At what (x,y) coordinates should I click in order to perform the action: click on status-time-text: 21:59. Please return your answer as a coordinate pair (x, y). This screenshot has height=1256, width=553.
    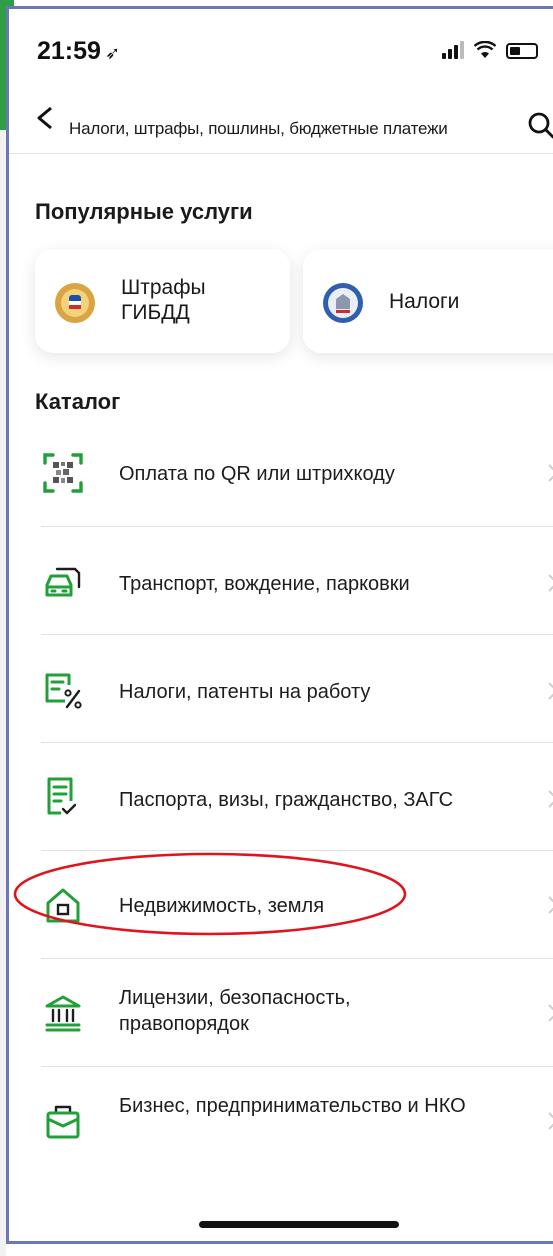
    Looking at the image, I should click on (69, 51).